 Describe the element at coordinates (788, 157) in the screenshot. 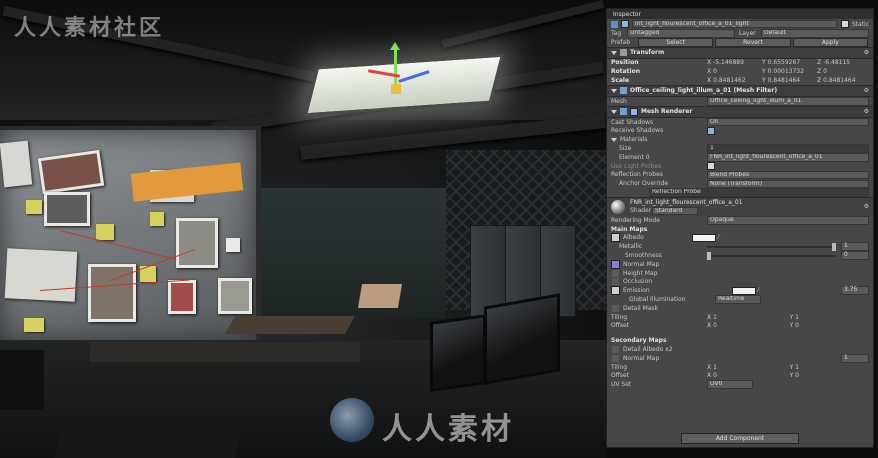

I see `element-field: FNR_int_light_flourescent_office_a_01` at that location.